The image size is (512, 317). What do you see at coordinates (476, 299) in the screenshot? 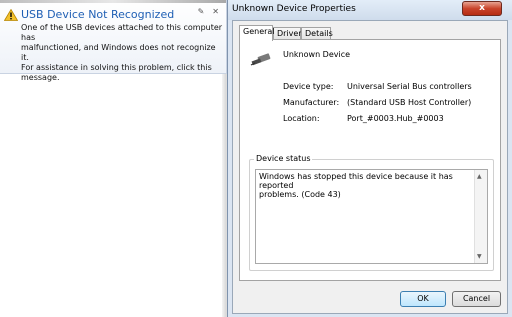
I see `cancel-button: Cancel` at bounding box center [476, 299].